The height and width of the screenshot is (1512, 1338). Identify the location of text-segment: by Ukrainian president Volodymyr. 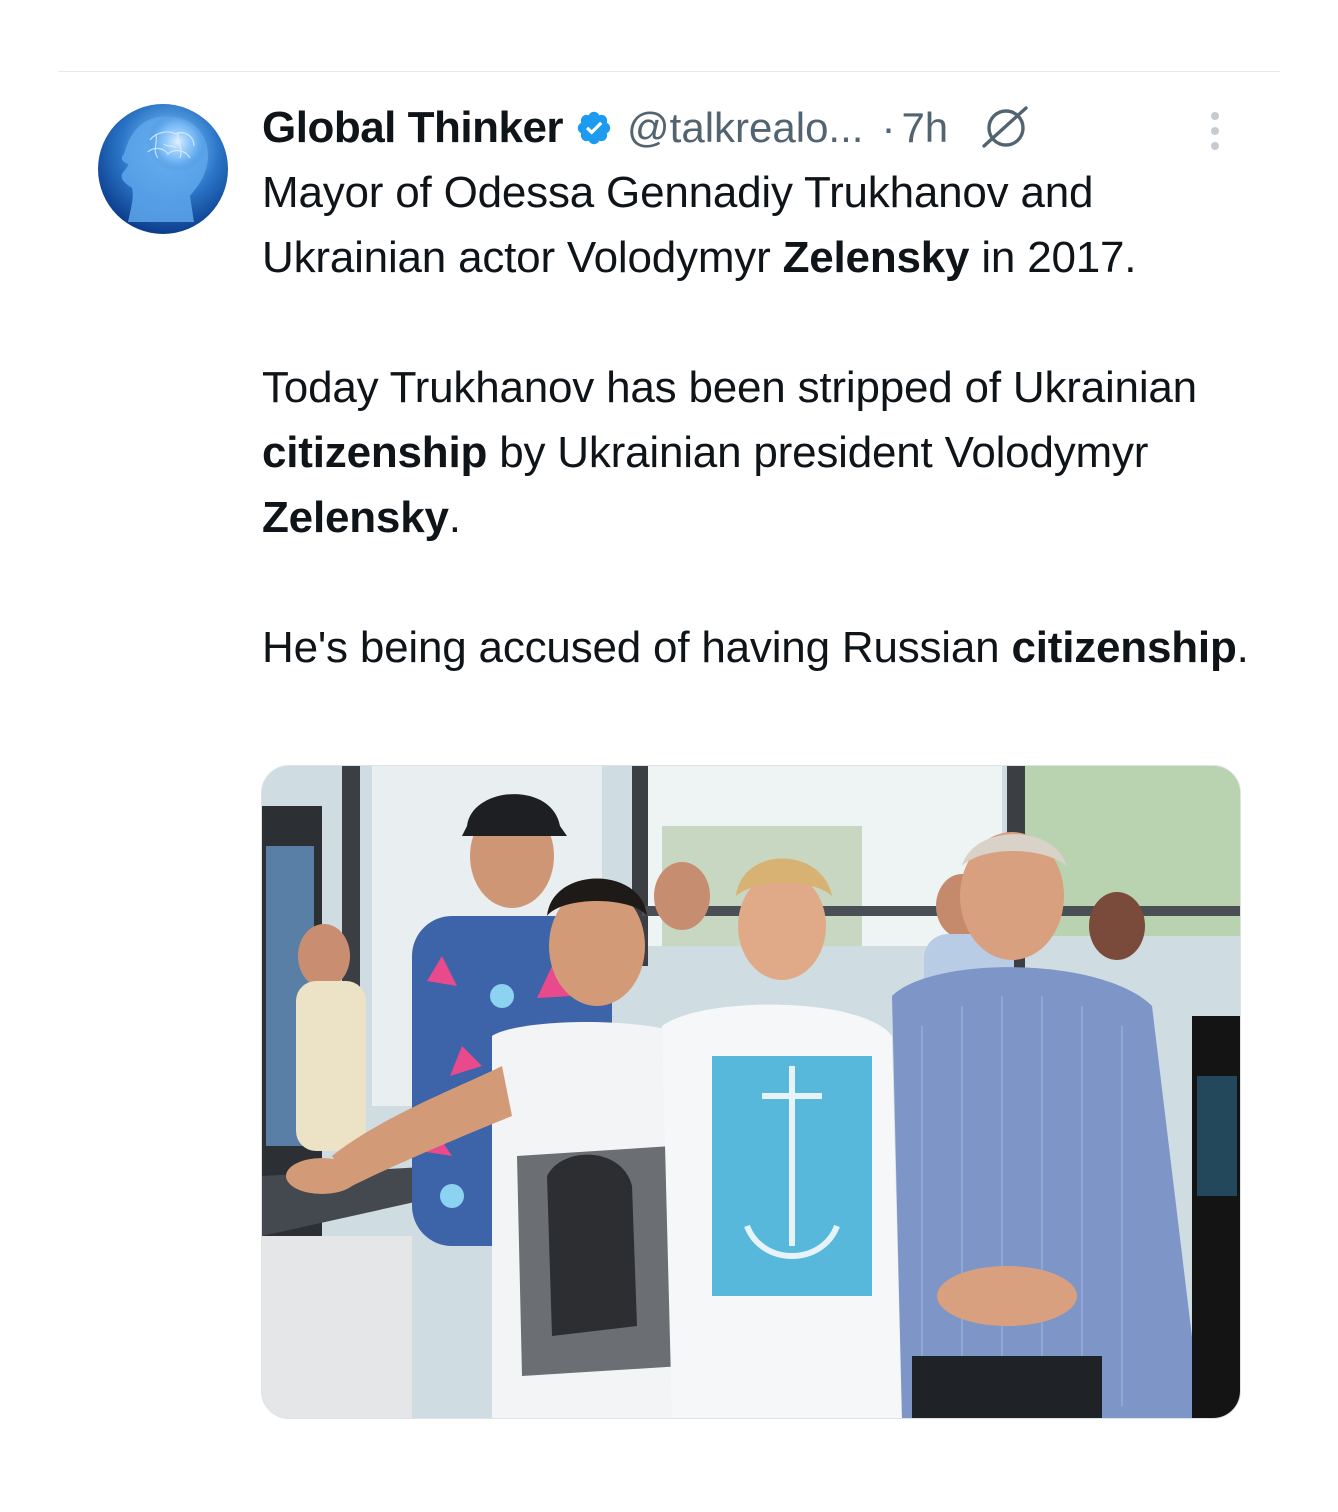
(818, 452).